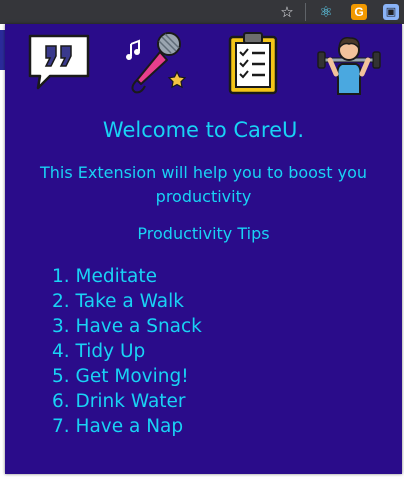 This screenshot has width=404, height=480. What do you see at coordinates (326, 12) in the screenshot?
I see `react-devtools-icon: ⚛` at bounding box center [326, 12].